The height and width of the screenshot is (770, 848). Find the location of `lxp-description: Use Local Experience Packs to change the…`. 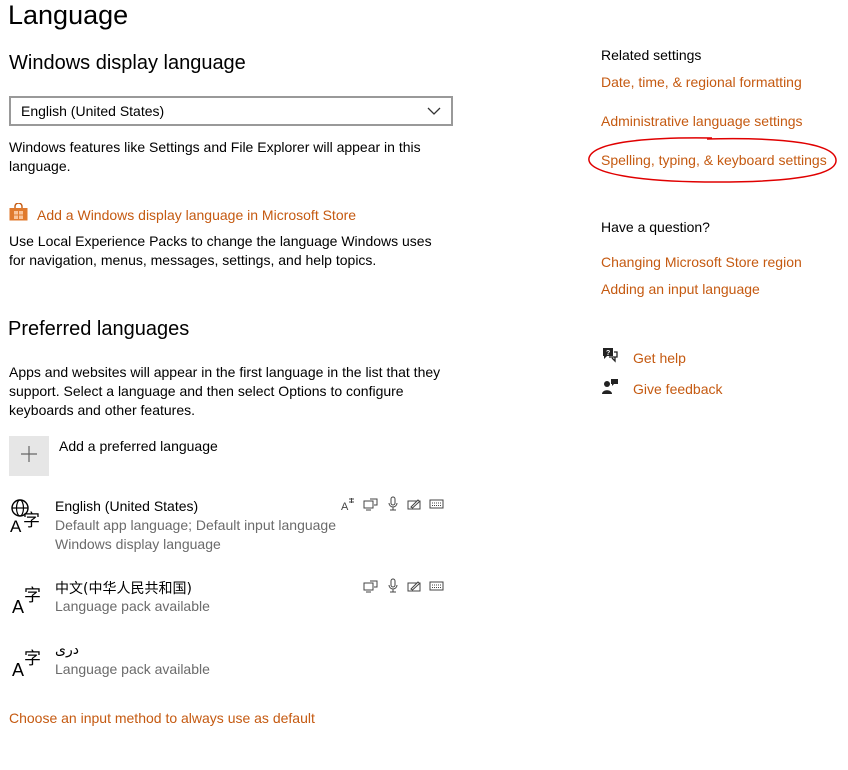

lxp-description: Use Local Experience Packs to change the… is located at coordinates (220, 250).